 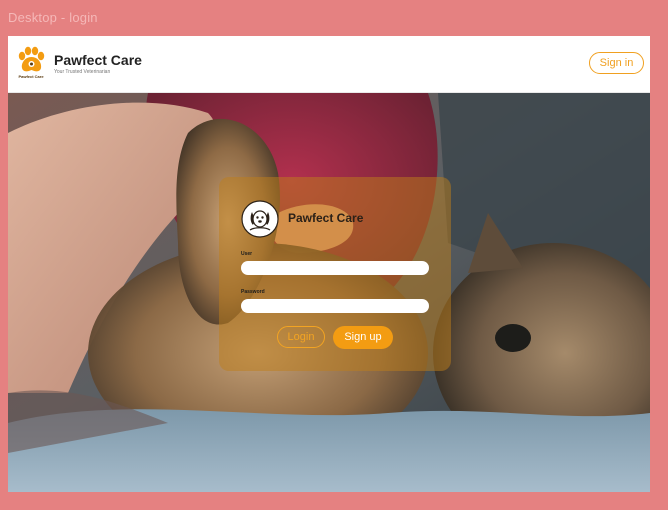 What do you see at coordinates (247, 254) in the screenshot?
I see `user-field-label: User` at bounding box center [247, 254].